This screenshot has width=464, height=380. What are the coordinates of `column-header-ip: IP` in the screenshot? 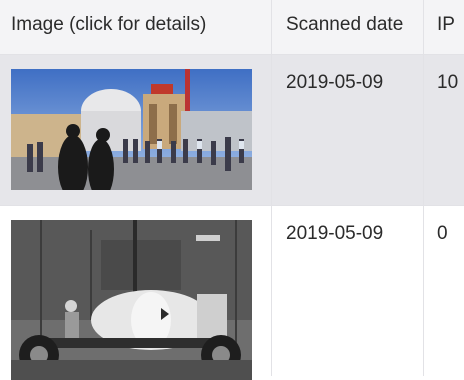 It's located at (446, 25).